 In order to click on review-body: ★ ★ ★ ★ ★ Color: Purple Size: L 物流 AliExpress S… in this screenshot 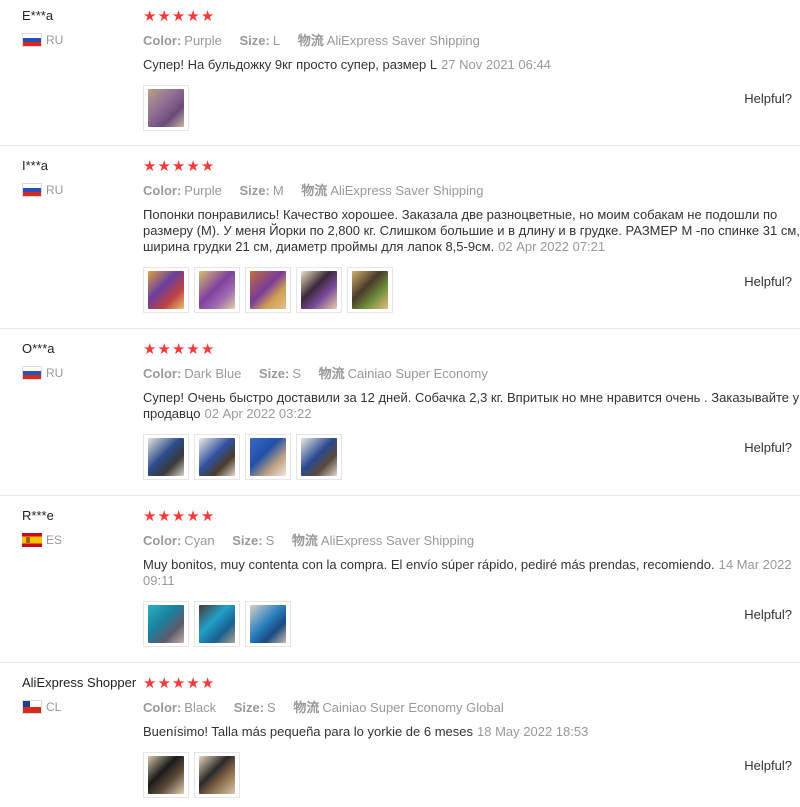, I will do `click(471, 69)`.